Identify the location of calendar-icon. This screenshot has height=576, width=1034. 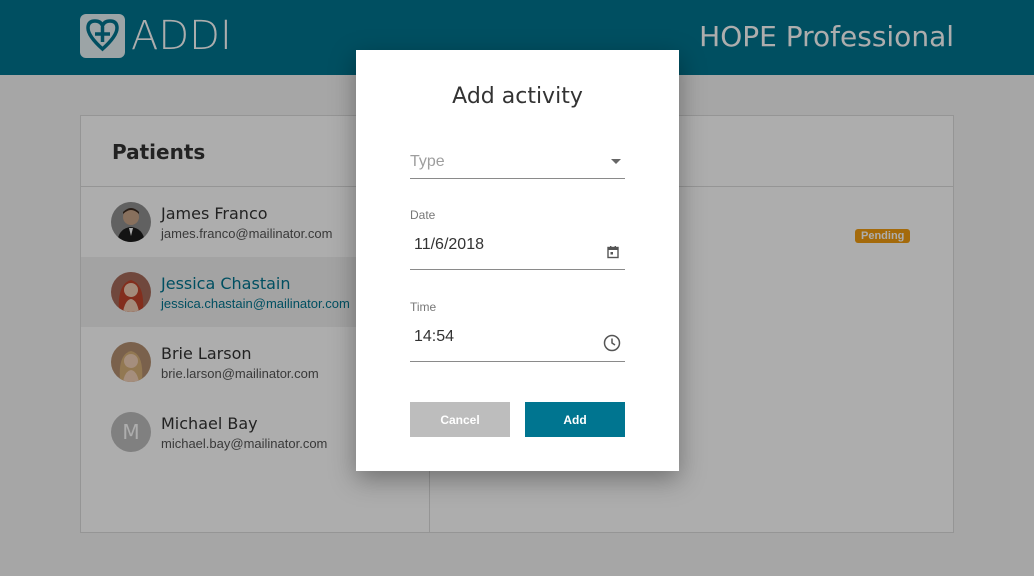
(613, 252).